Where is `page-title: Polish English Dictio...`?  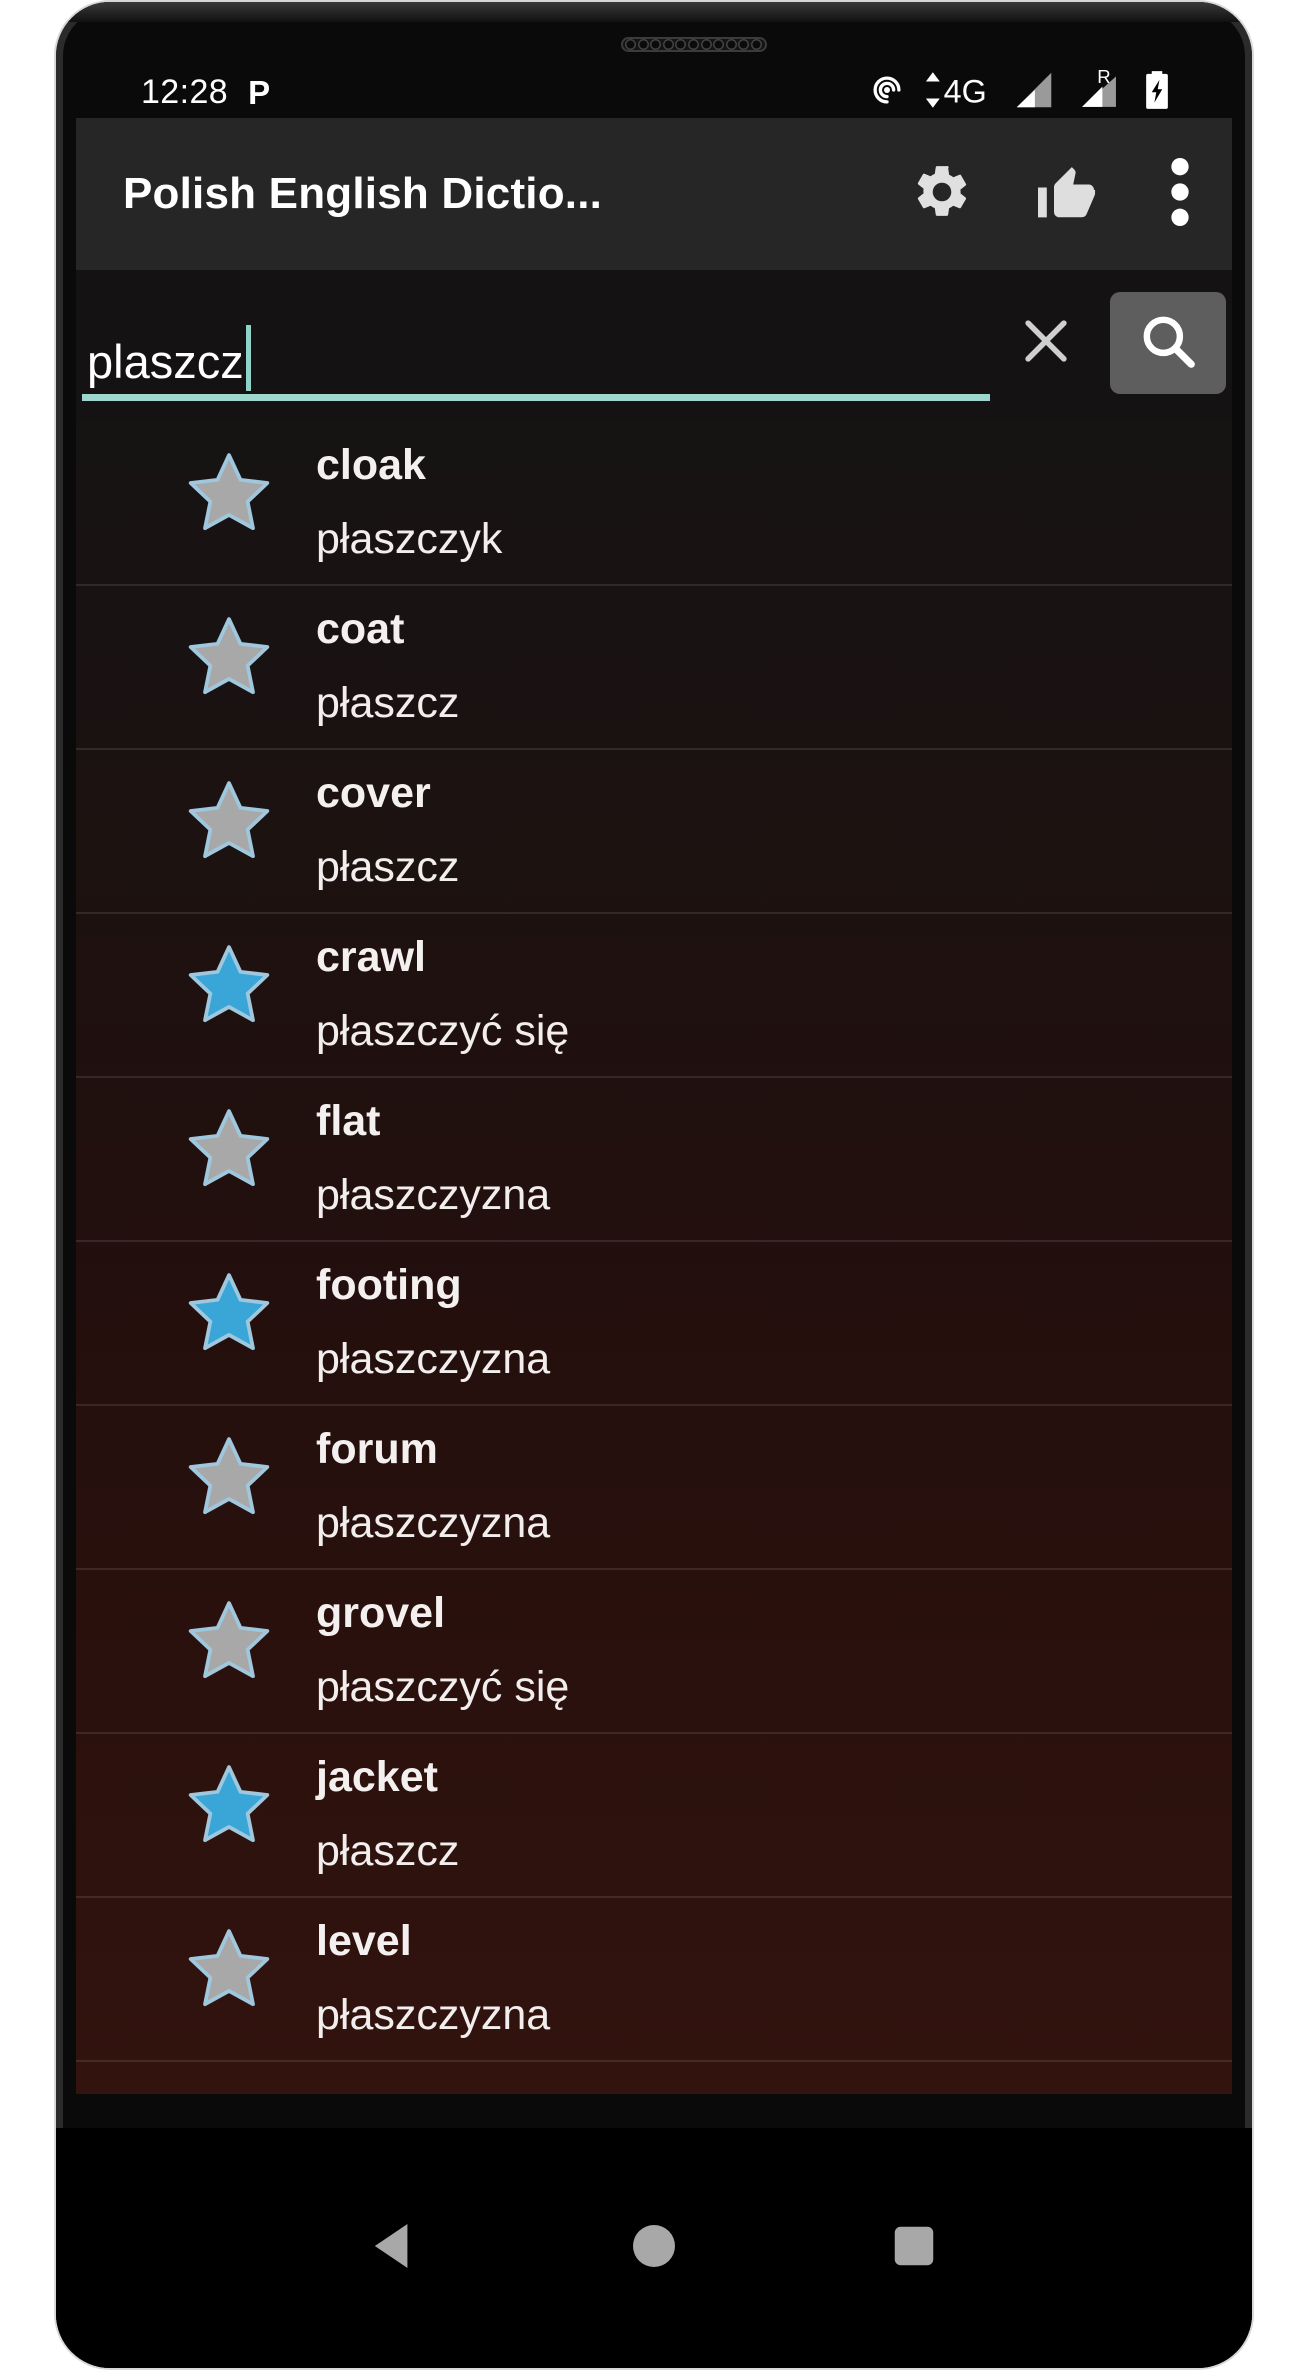
page-title: Polish English Dictio... is located at coordinates (363, 193).